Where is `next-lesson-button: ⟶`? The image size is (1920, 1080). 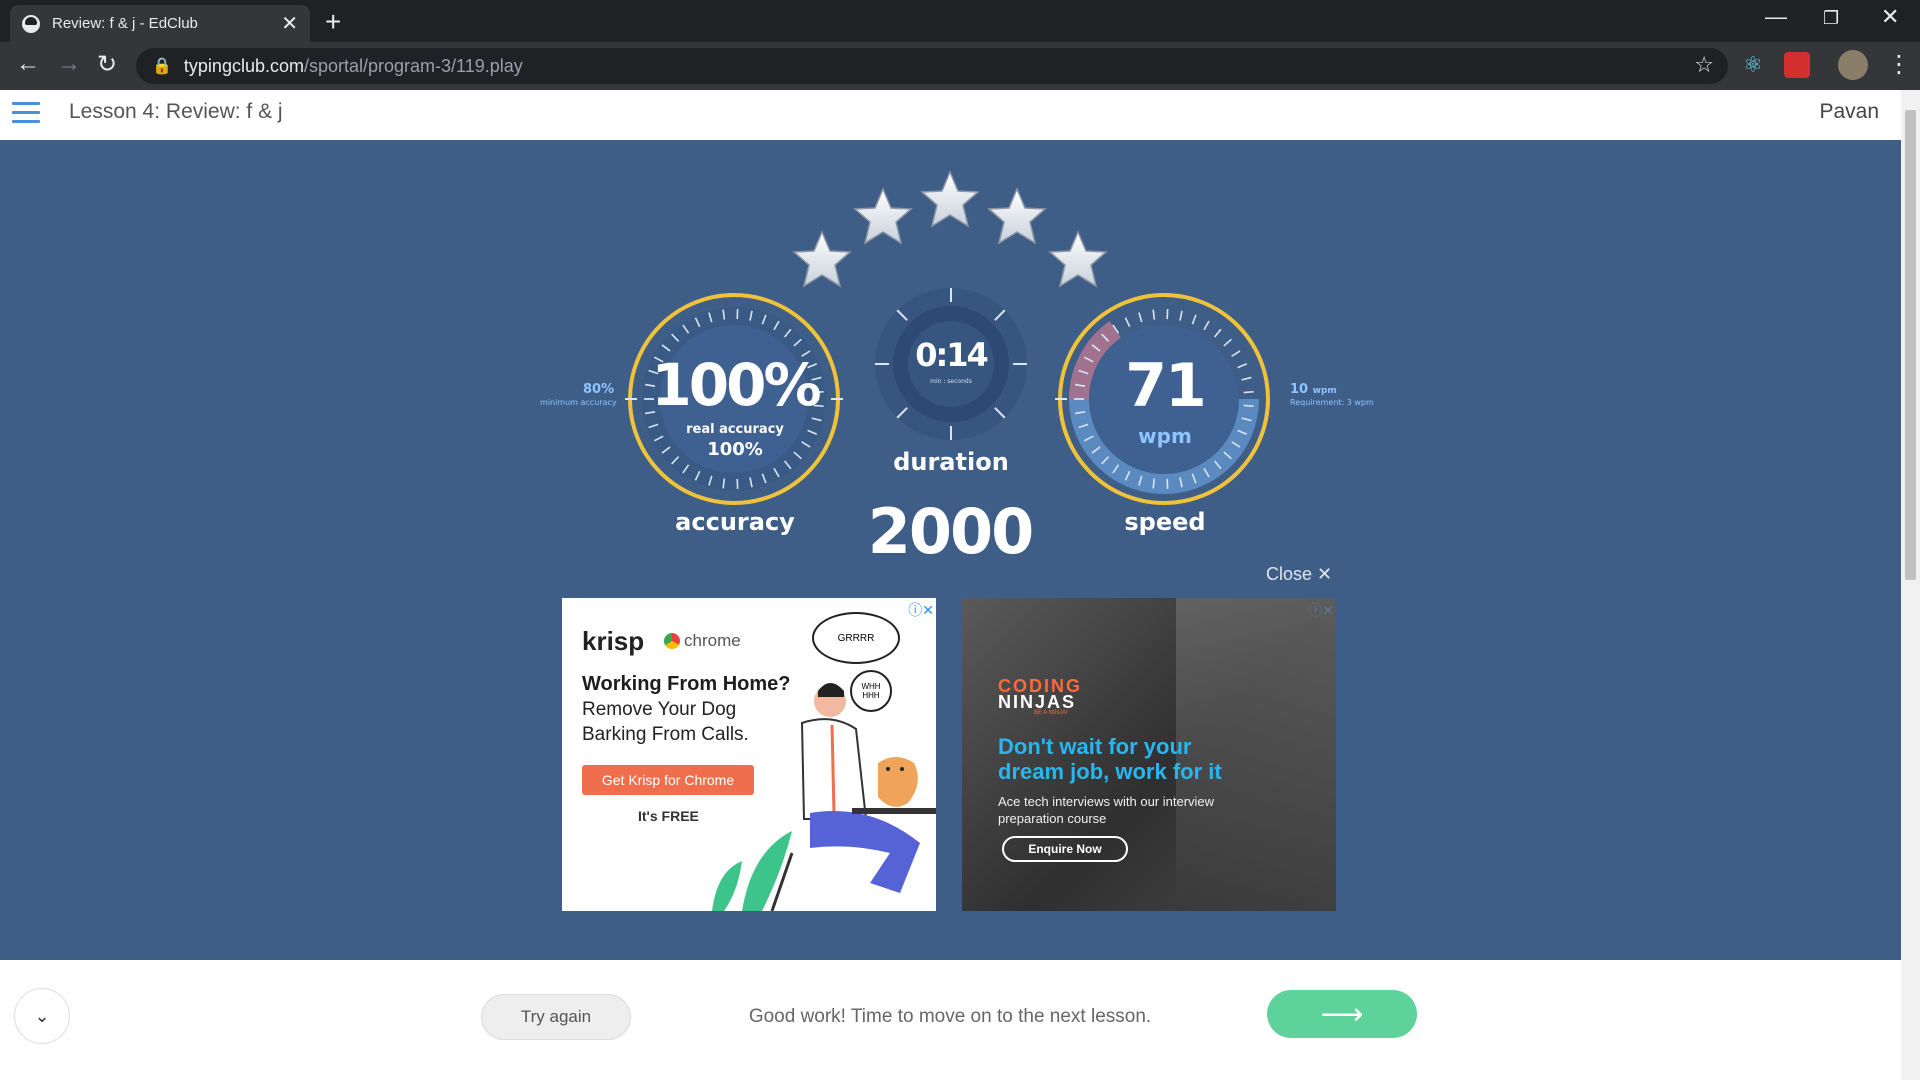
next-lesson-button: ⟶ is located at coordinates (1342, 1014).